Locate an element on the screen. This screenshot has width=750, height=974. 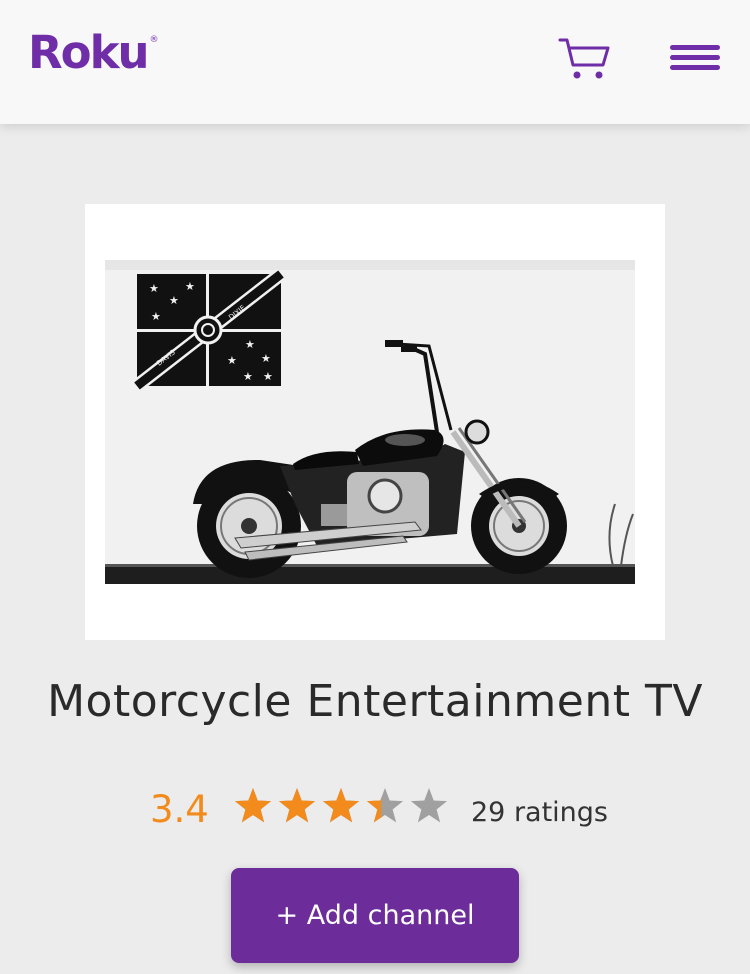
roku-logo: Roku ® is located at coordinates (93, 52).